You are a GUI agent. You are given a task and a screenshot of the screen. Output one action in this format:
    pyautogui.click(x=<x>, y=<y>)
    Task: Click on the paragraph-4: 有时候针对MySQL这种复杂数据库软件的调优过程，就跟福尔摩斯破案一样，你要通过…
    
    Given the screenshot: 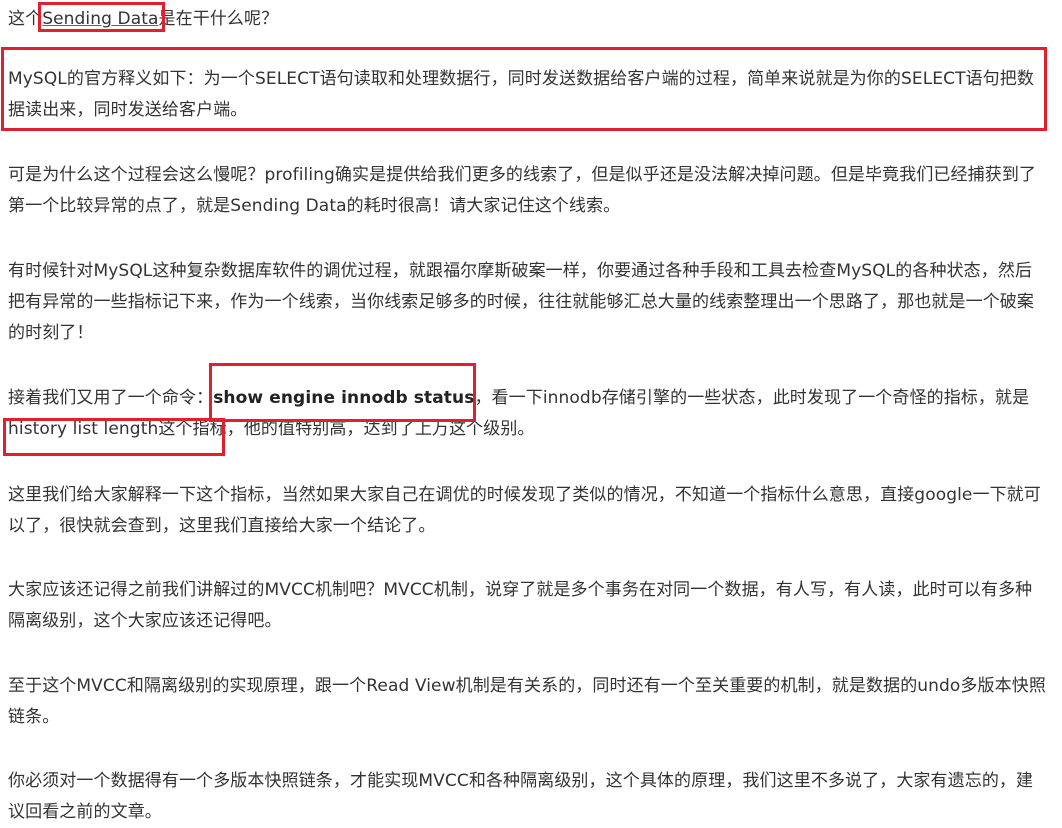 What is the action you would take?
    pyautogui.click(x=521, y=302)
    